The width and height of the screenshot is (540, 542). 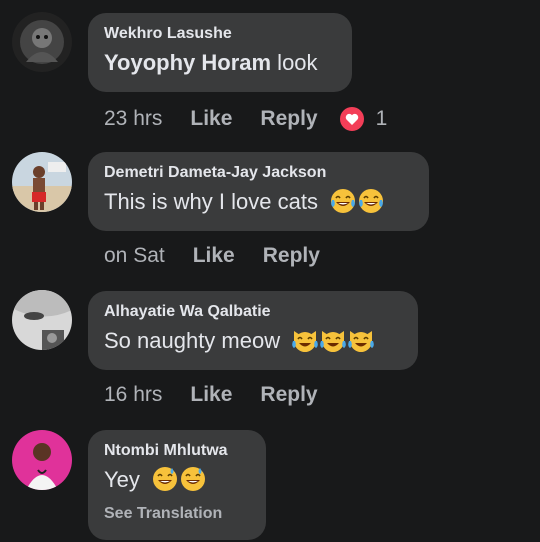 I want to click on reaction-count: 1, so click(x=381, y=118).